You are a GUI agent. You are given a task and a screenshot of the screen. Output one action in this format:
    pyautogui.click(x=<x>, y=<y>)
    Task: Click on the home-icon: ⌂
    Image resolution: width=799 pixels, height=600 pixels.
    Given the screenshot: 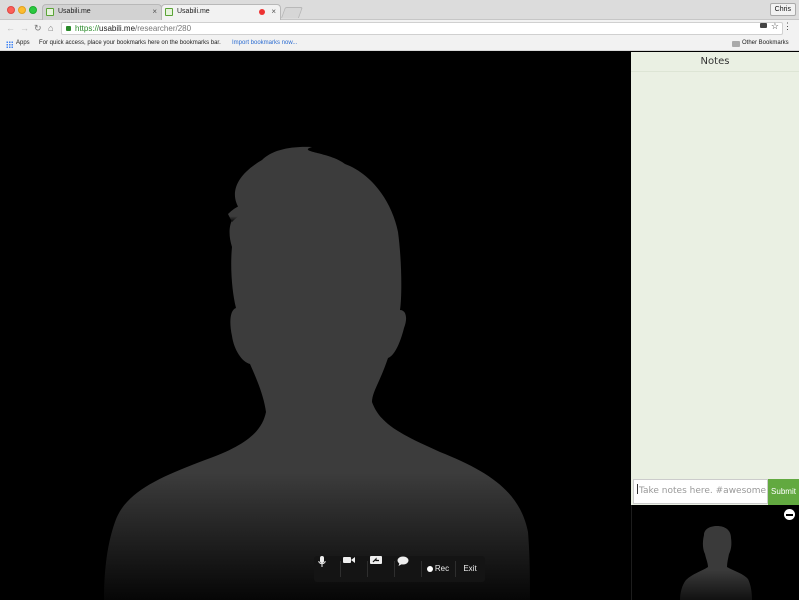 What is the action you would take?
    pyautogui.click(x=50, y=28)
    